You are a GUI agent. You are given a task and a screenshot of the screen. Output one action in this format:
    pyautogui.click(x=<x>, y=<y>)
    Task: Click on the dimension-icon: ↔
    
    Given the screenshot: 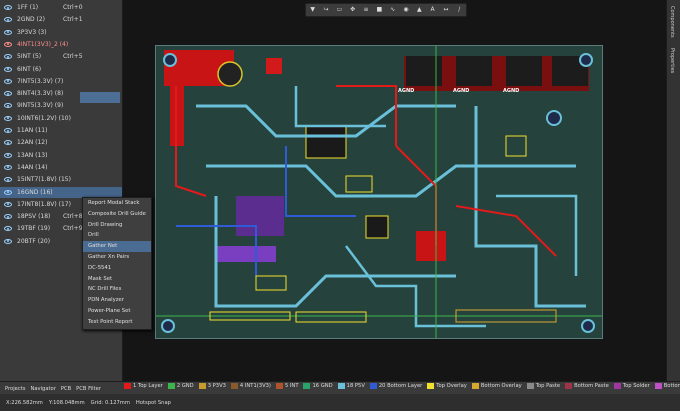 What is the action you would take?
    pyautogui.click(x=446, y=10)
    